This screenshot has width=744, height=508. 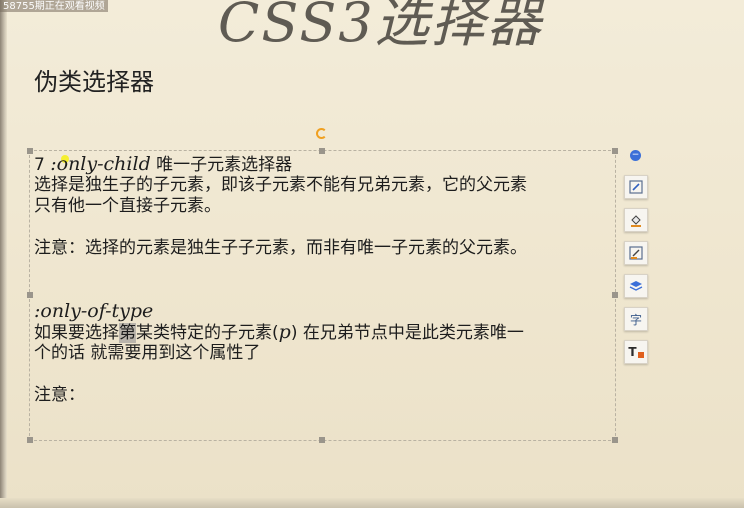 What do you see at coordinates (127, 206) in the screenshot?
I see `paragraph-line: 只有他一个直接子元素。` at bounding box center [127, 206].